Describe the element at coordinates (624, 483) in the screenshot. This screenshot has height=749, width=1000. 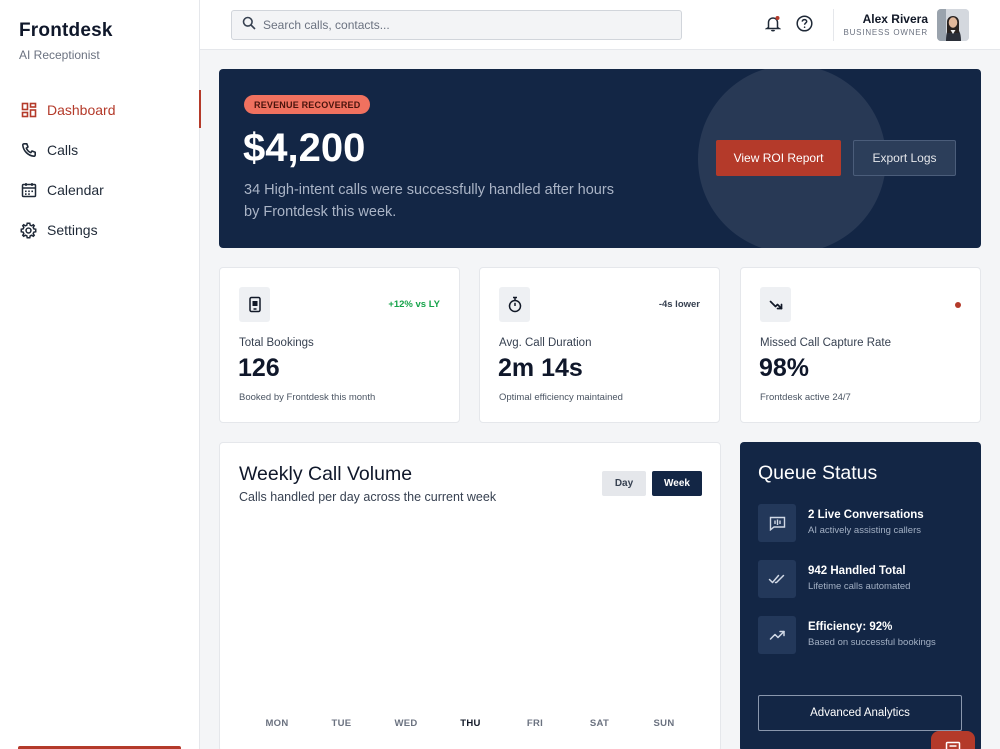
I see `toggle-day-button: Day` at that location.